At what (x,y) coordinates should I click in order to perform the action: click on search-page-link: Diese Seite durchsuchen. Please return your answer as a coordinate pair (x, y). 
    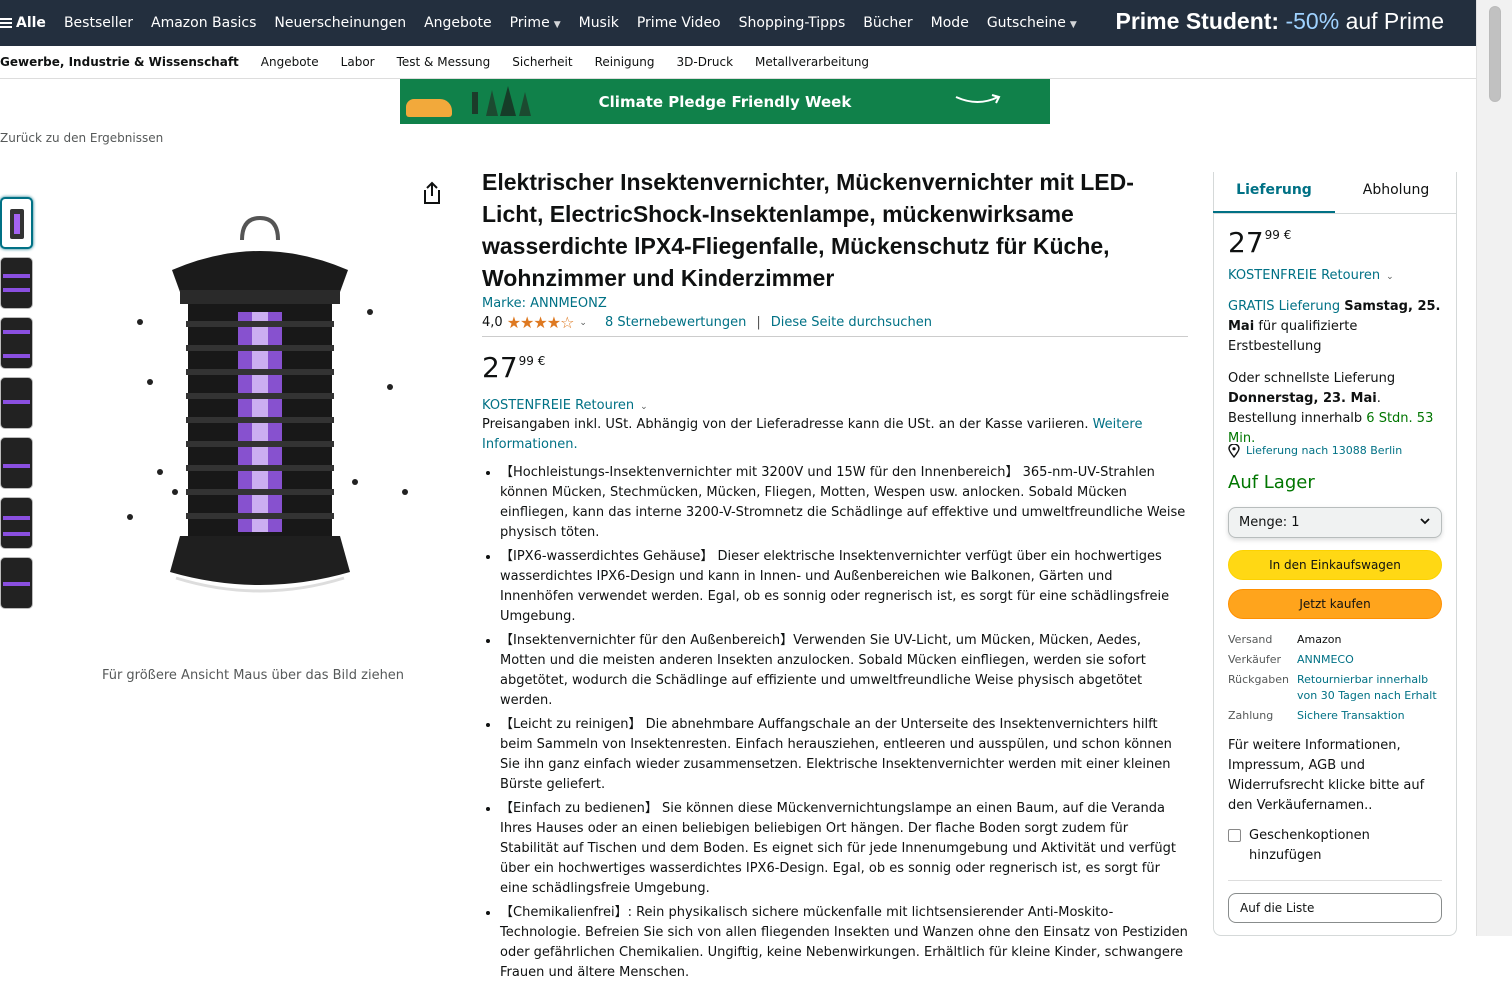
    Looking at the image, I should click on (851, 322).